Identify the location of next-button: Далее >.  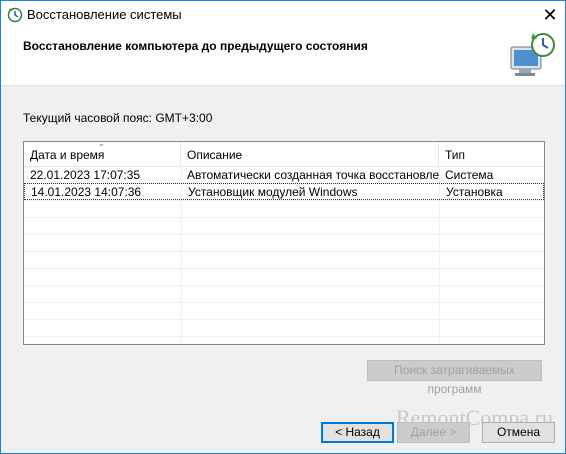
(433, 432).